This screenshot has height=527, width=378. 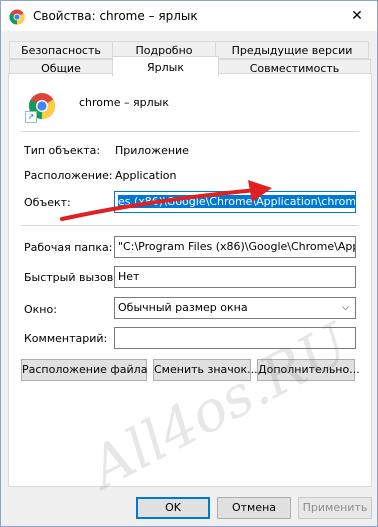 I want to click on open-file-location-button: Расположение файла, so click(x=84, y=370).